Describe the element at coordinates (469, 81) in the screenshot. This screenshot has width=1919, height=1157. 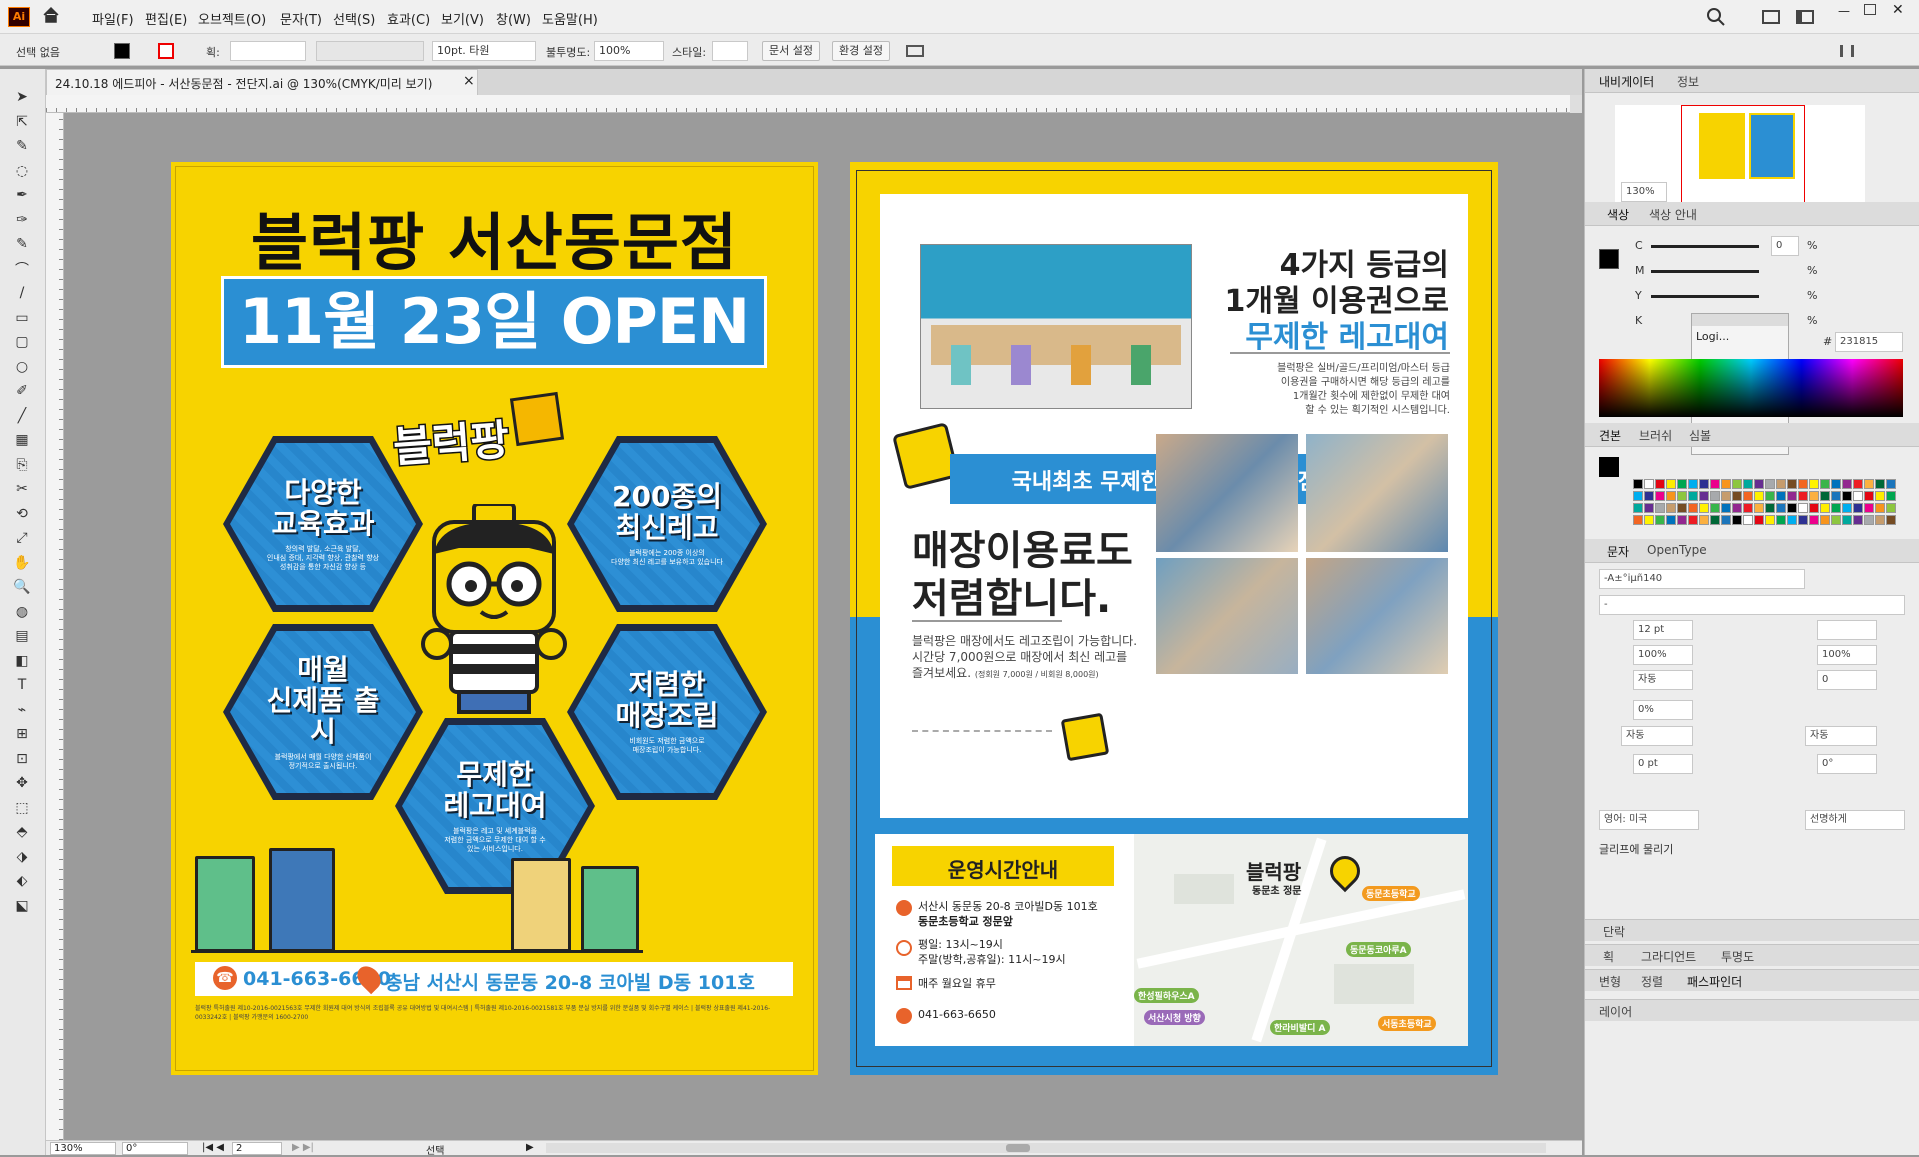
I see `close-tab-icon: ×` at that location.